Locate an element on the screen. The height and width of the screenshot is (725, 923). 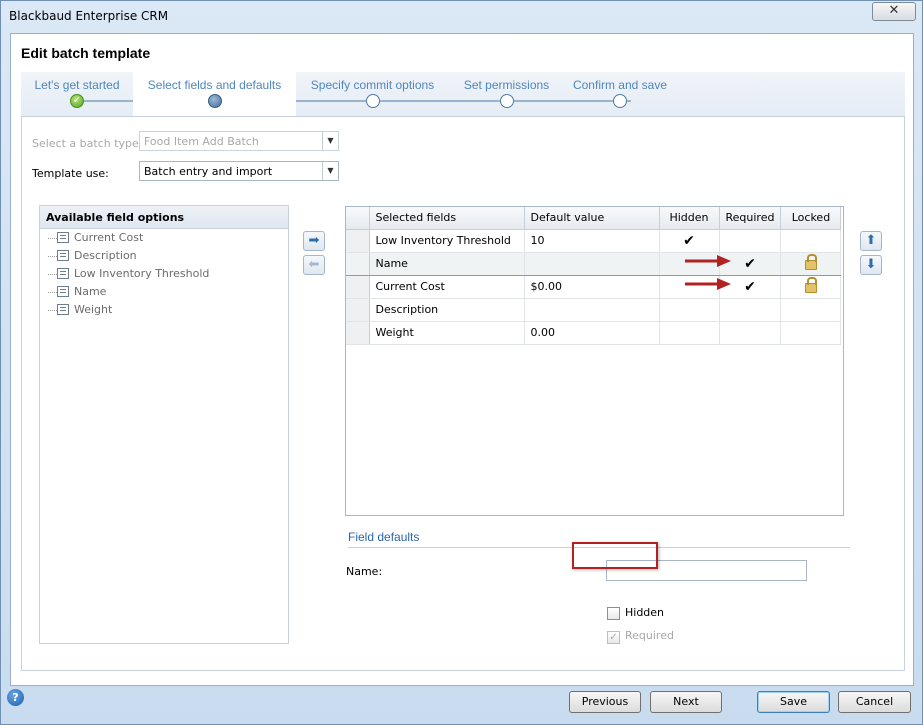
table-row: Low Inventory Threshold 10 ✔ is located at coordinates (594, 241).